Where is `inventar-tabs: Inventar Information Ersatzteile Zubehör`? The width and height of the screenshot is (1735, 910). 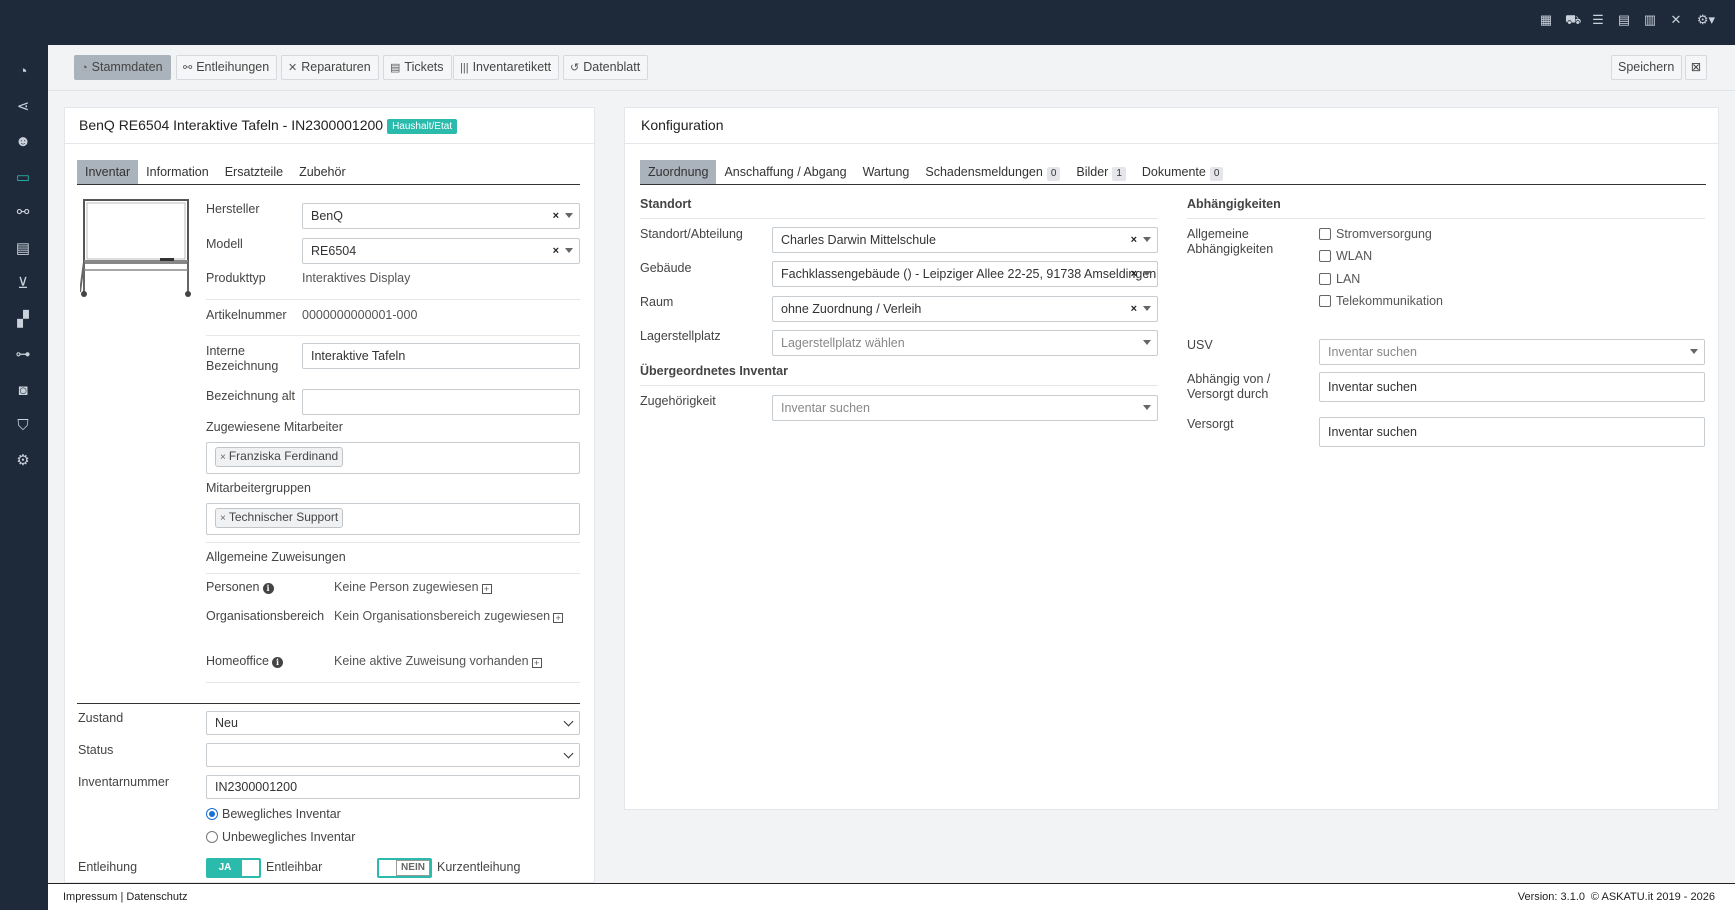
inventar-tabs: Inventar Information Ersatzteile Zubehör is located at coordinates (328, 172).